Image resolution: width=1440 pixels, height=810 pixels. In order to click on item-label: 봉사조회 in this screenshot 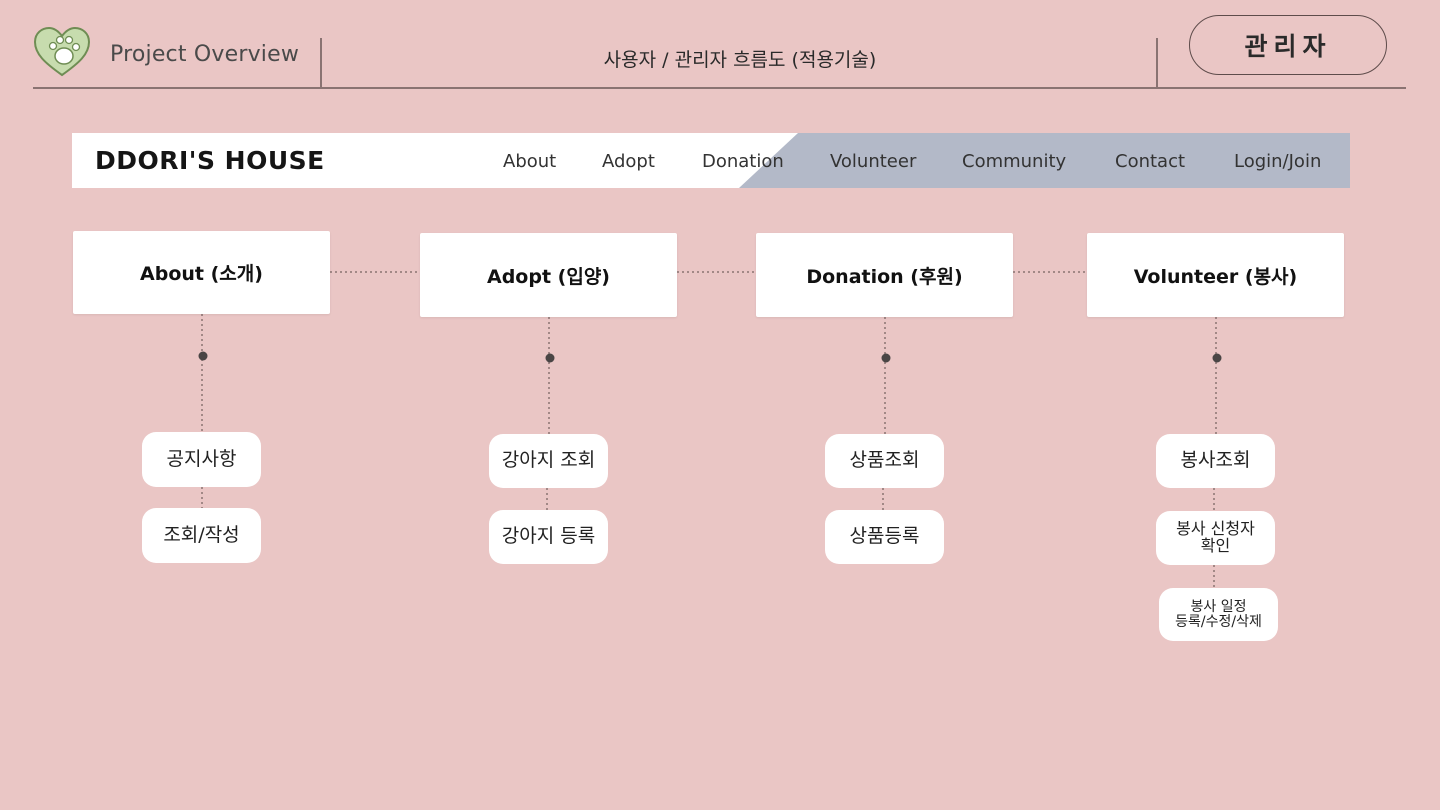, I will do `click(1215, 460)`.